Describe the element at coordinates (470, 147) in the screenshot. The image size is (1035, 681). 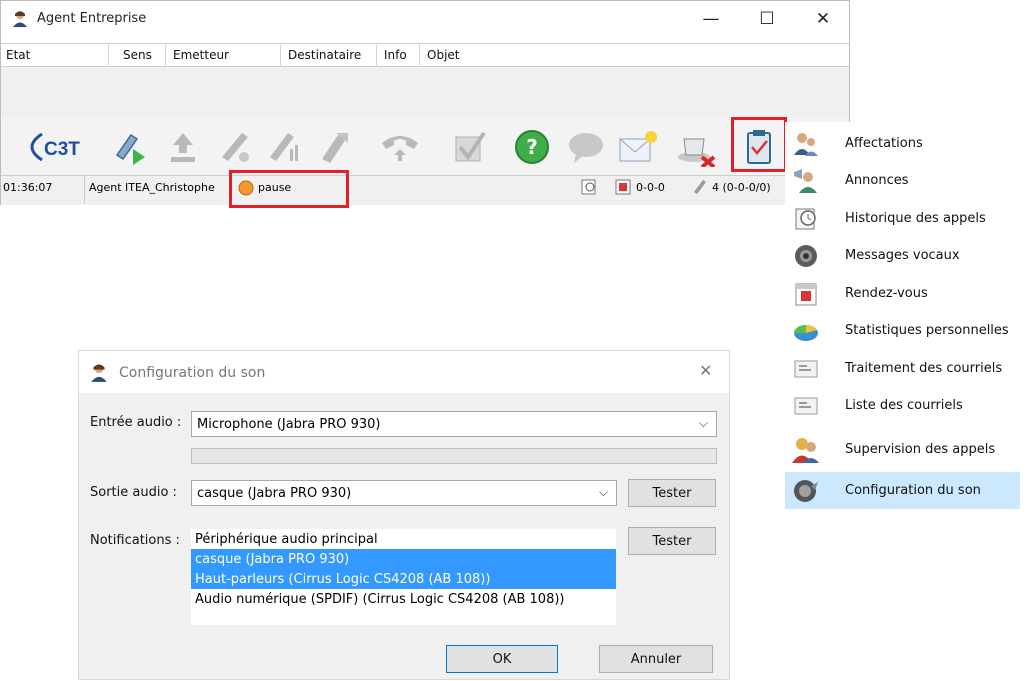
I see `validate-icon` at that location.